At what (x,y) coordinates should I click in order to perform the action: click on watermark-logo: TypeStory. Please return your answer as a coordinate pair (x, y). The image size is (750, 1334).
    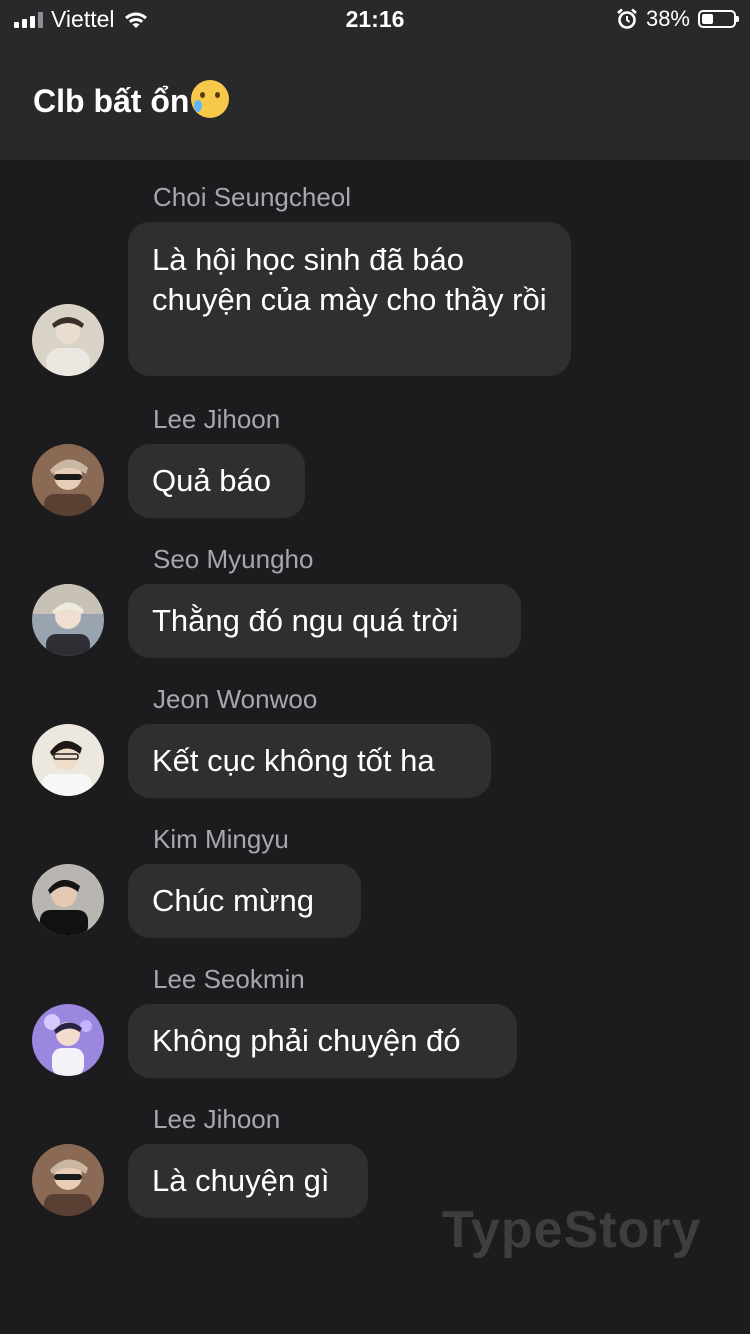
    Looking at the image, I should click on (572, 1230).